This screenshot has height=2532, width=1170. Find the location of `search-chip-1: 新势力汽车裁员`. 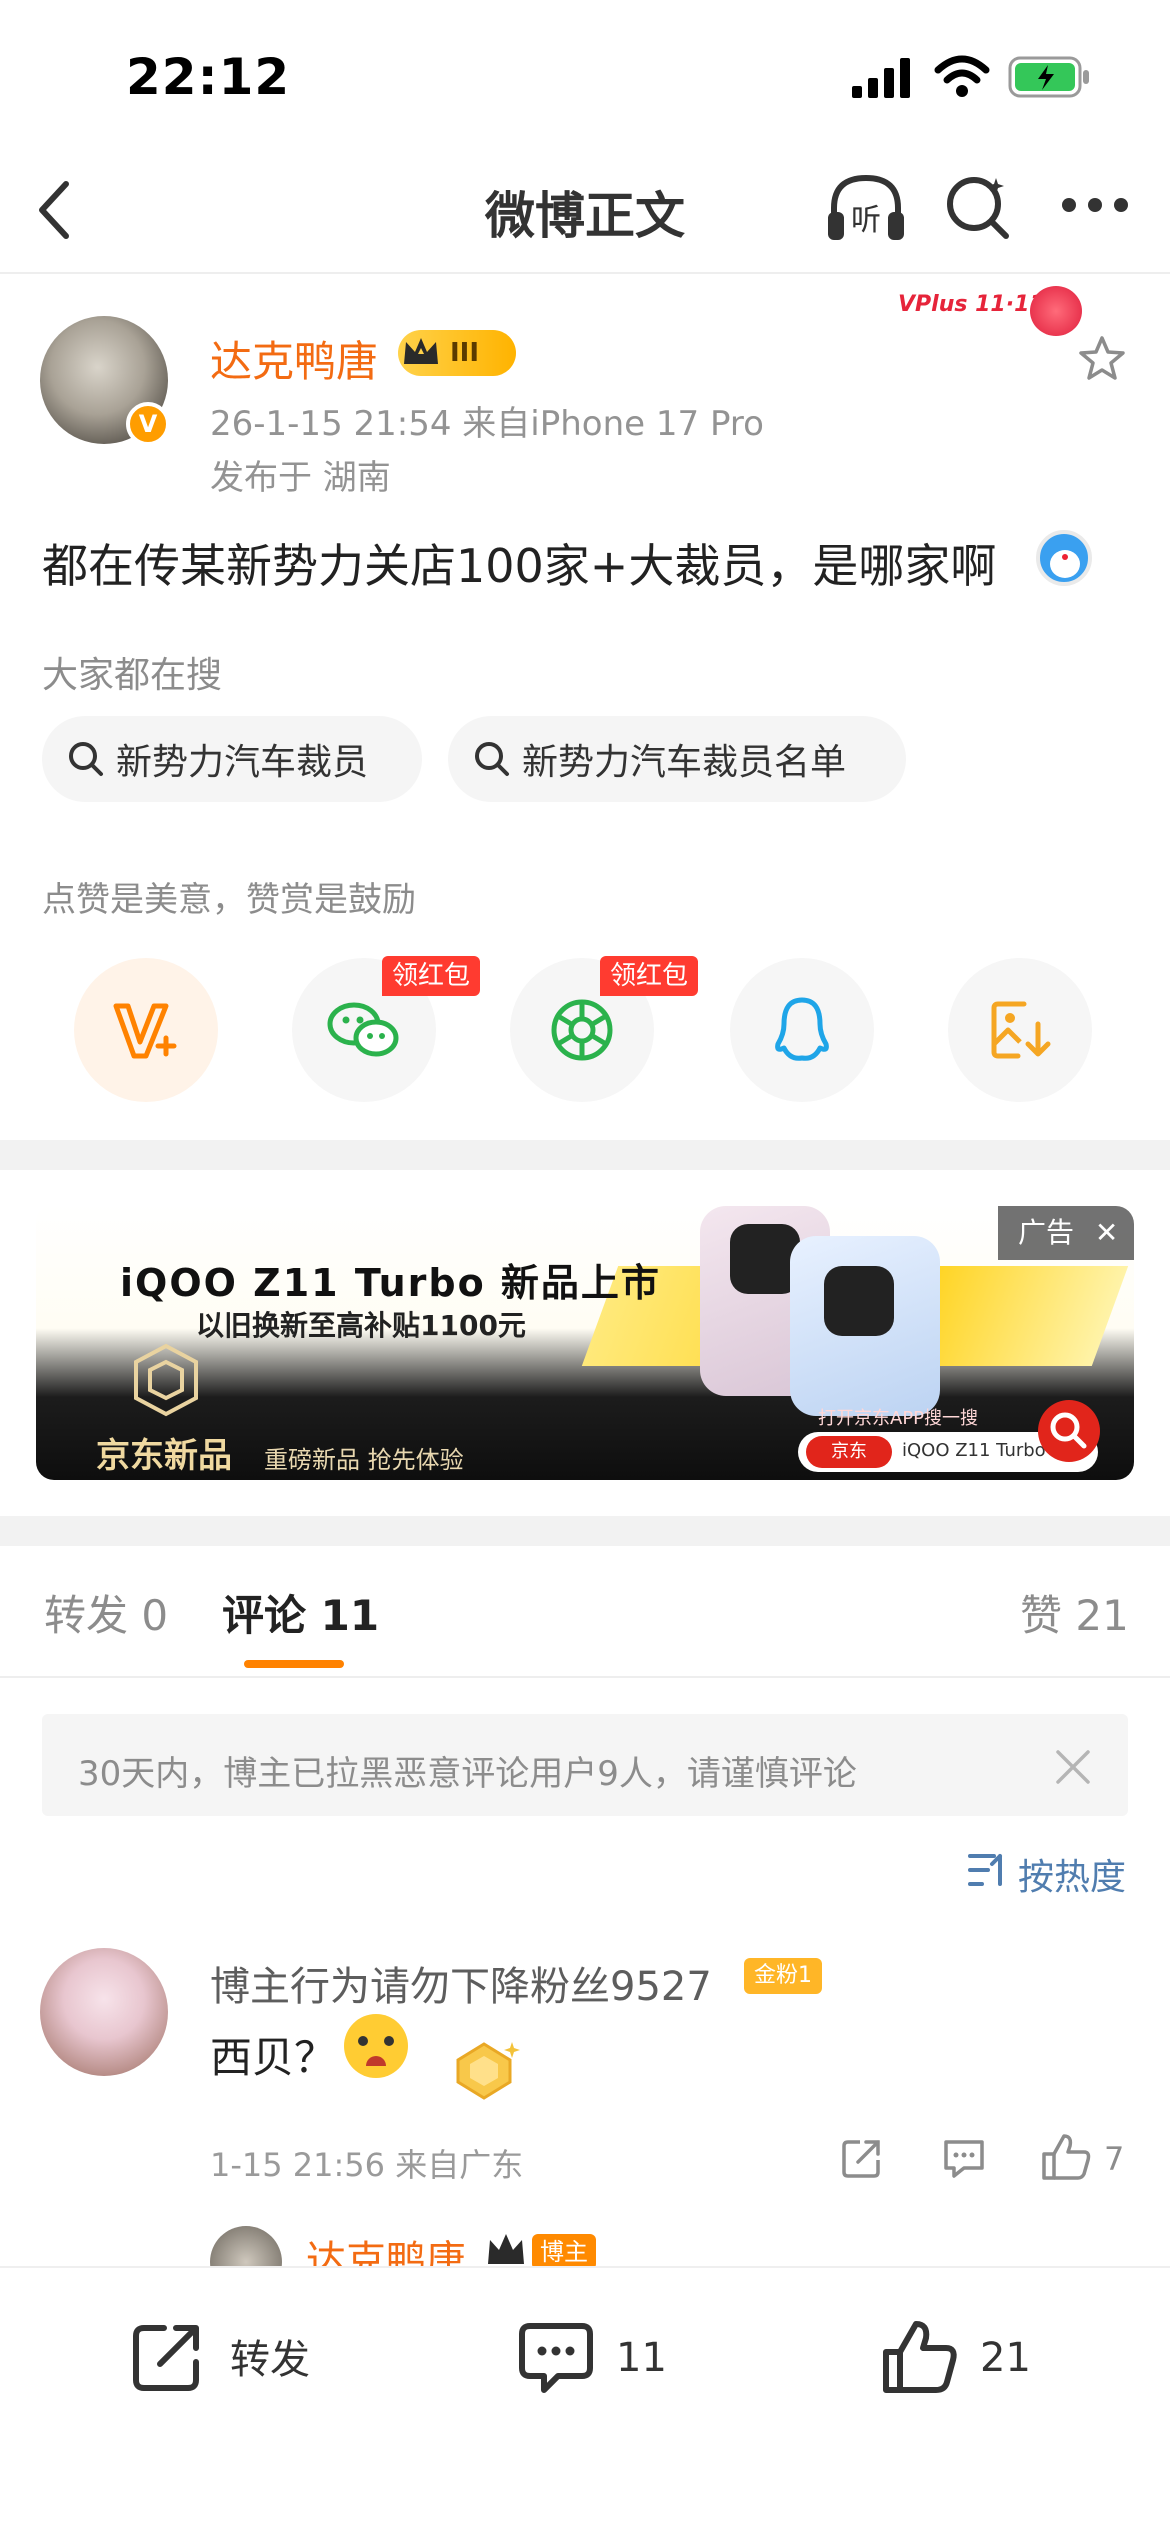

search-chip-1: 新势力汽车裁员 is located at coordinates (232, 759).